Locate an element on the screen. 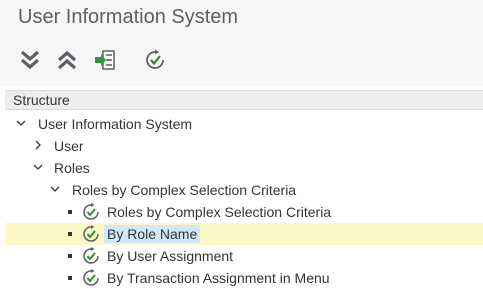 The image size is (483, 289). chevron-right-icon is located at coordinates (38, 145).